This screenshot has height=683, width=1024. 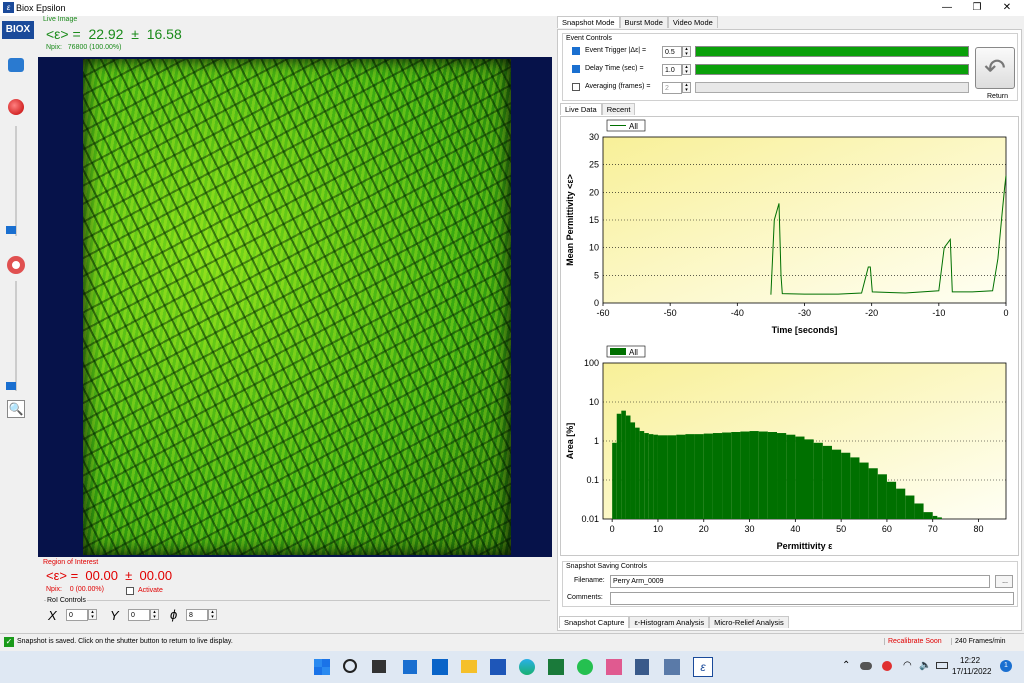 What do you see at coordinates (527, 667) in the screenshot?
I see `edge-icon` at bounding box center [527, 667].